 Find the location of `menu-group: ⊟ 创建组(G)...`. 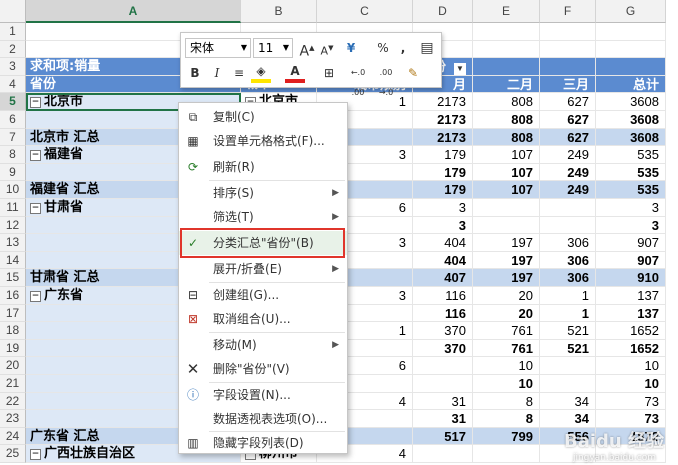

menu-group: ⊟ 创建组(G)... is located at coordinates (263, 295).